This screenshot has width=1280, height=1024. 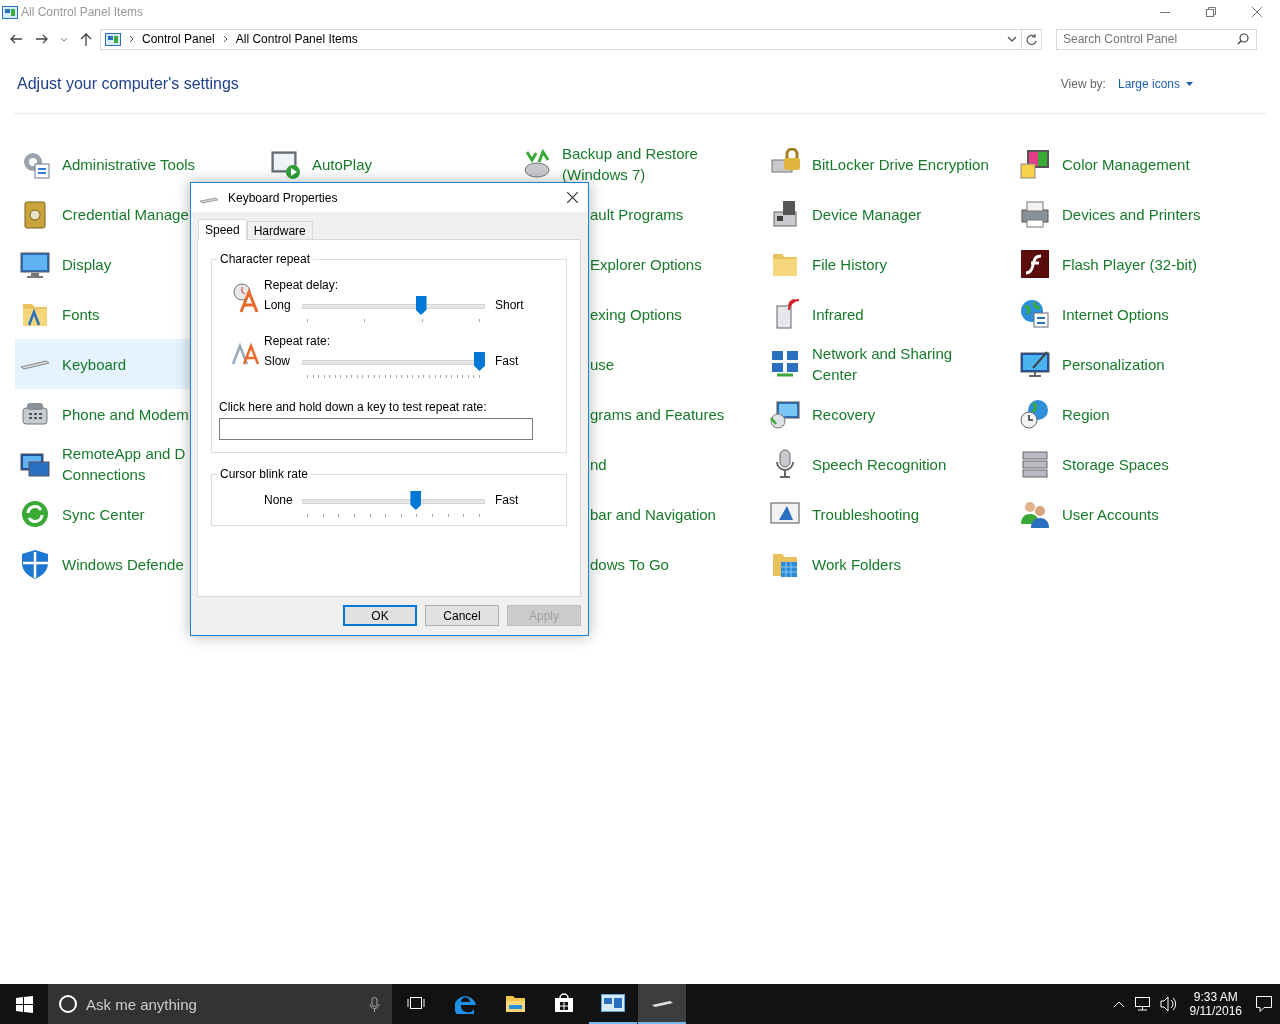 I want to click on disk-stack-icon, so click(x=1035, y=464).